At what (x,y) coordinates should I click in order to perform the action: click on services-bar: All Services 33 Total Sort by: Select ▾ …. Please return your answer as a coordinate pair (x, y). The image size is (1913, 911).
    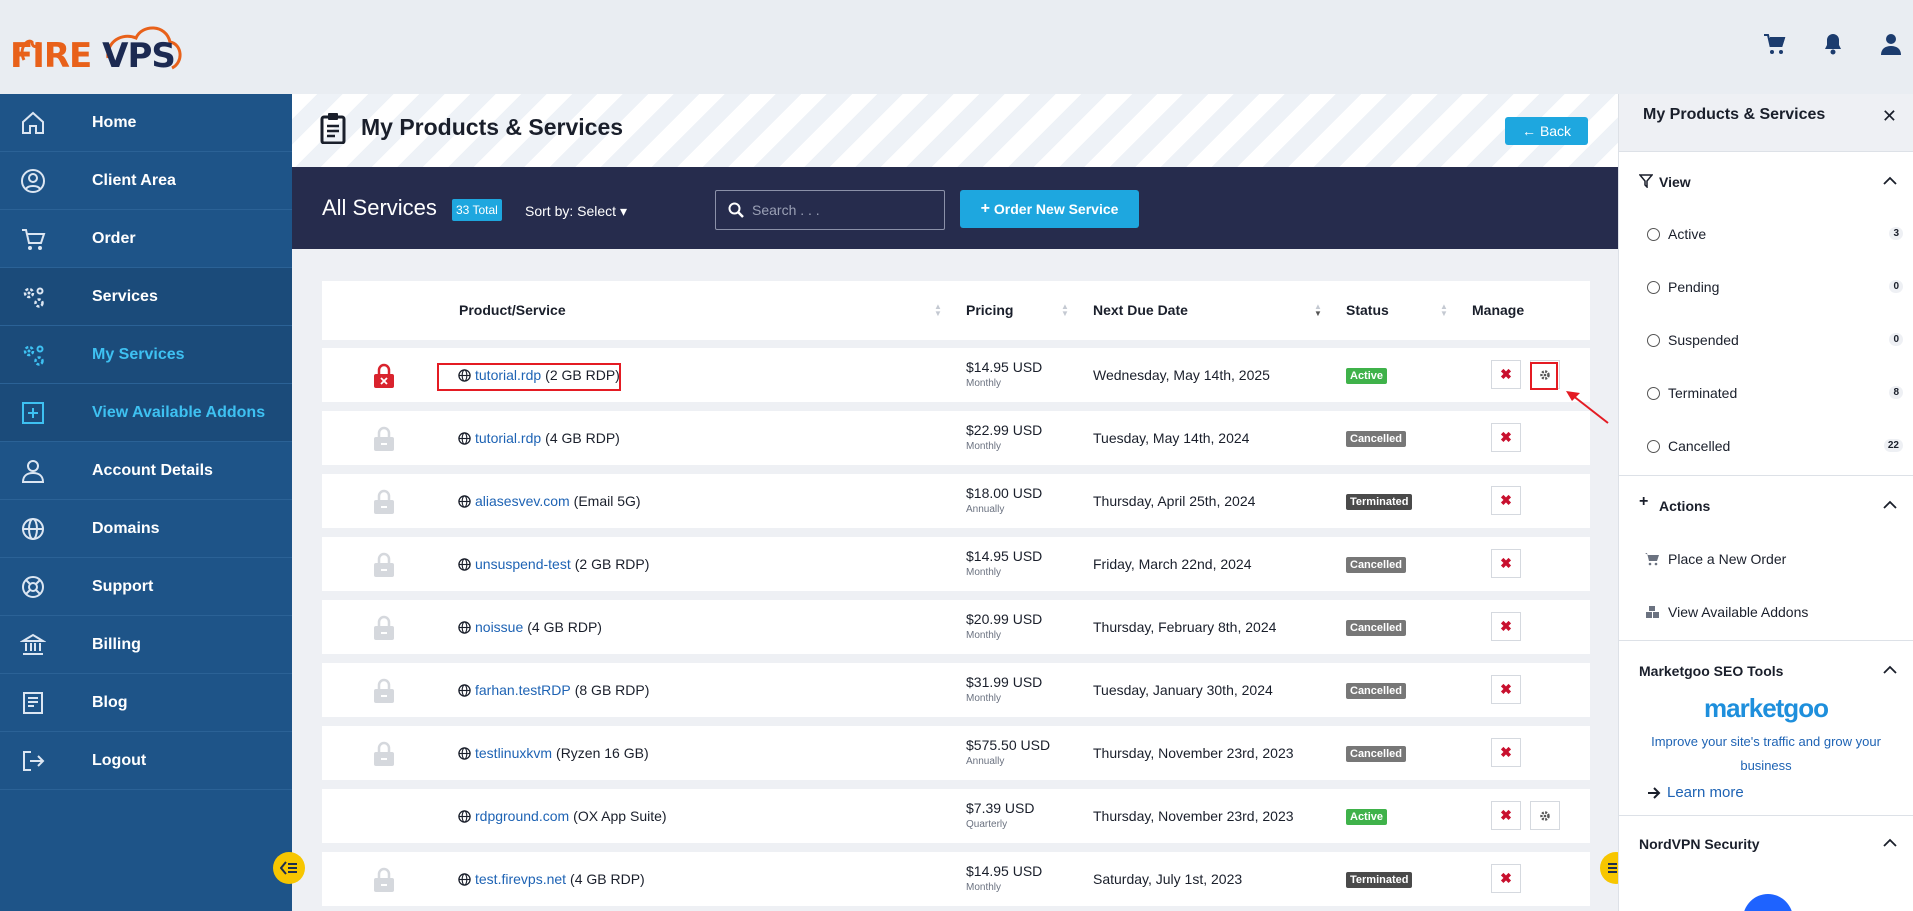
    Looking at the image, I should click on (955, 208).